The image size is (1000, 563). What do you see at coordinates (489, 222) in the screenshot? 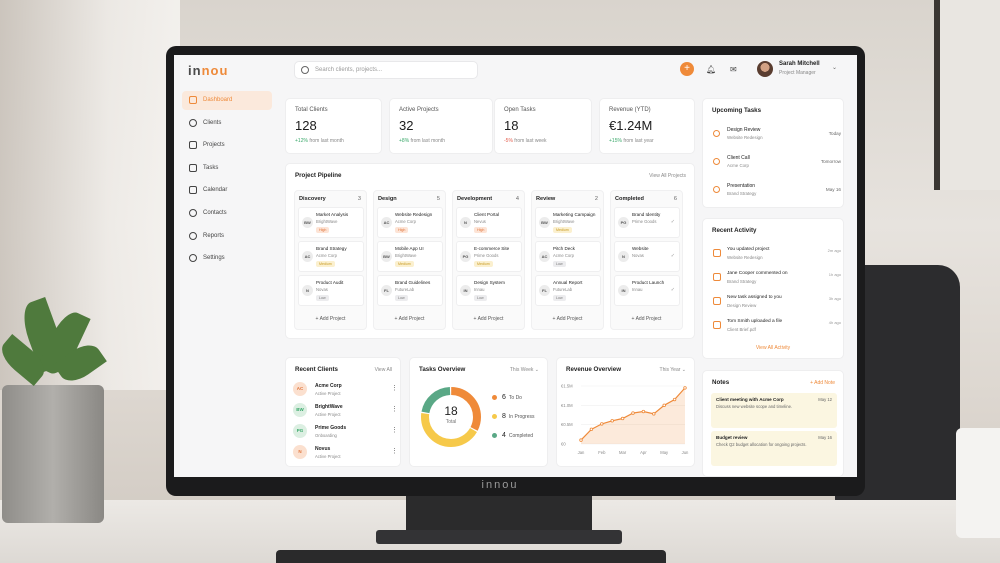
I see `project-card: N Client Portal Nevus High` at bounding box center [489, 222].